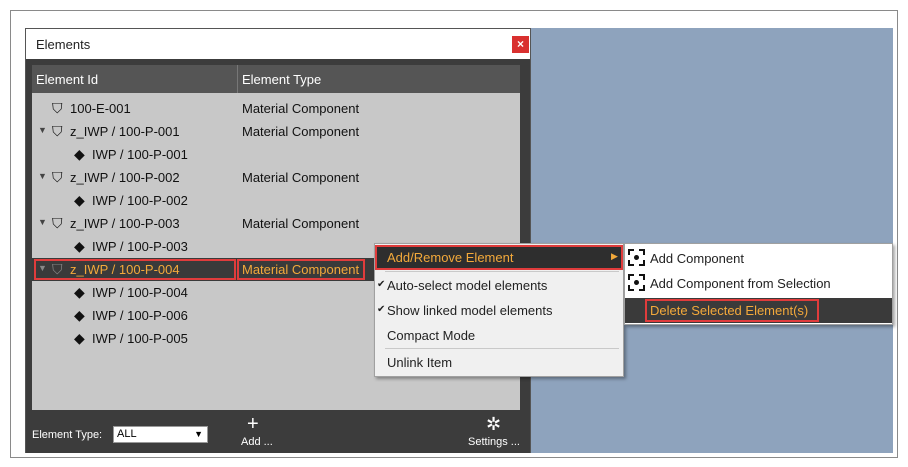 Image resolution: width=908 pixels, height=467 pixels. I want to click on element-id: z_IWP / 100-P-003, so click(125, 223).